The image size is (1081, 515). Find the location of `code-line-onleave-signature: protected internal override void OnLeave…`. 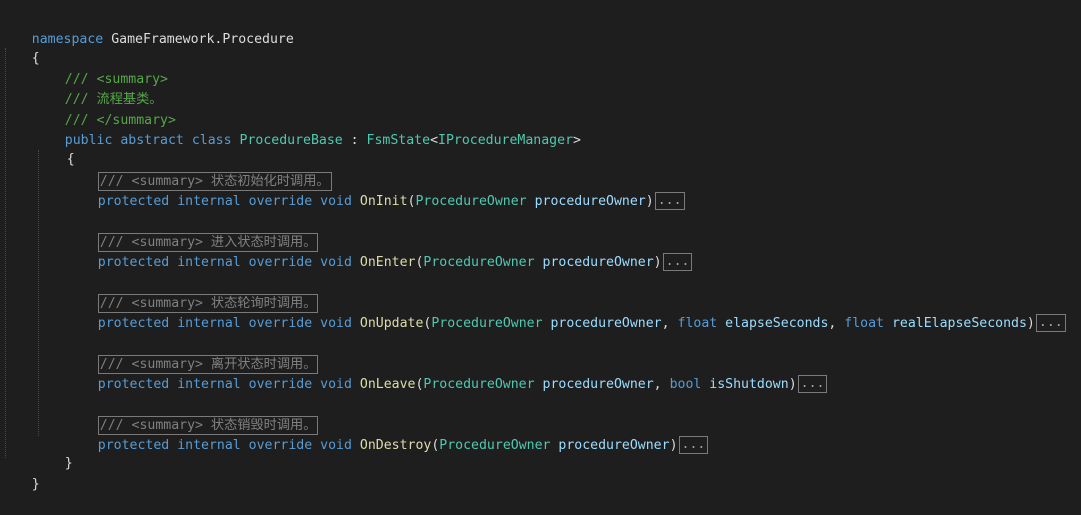

code-line-onleave-signature: protected internal override void OnLeave… is located at coordinates (447, 374).